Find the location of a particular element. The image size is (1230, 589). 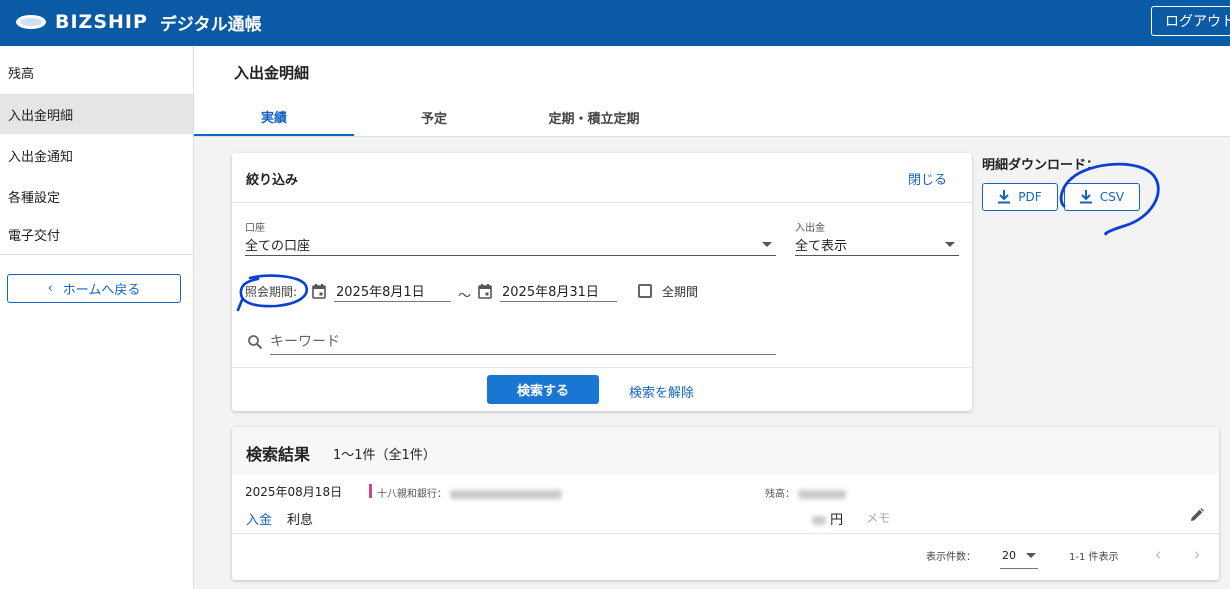

download-pdf-button: PDF is located at coordinates (1020, 197).